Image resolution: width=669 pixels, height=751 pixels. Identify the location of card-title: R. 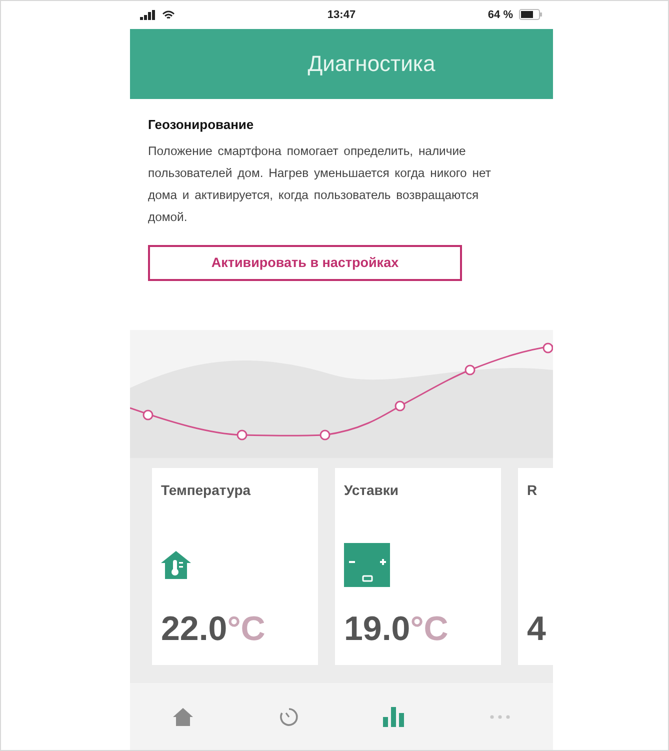
(532, 491).